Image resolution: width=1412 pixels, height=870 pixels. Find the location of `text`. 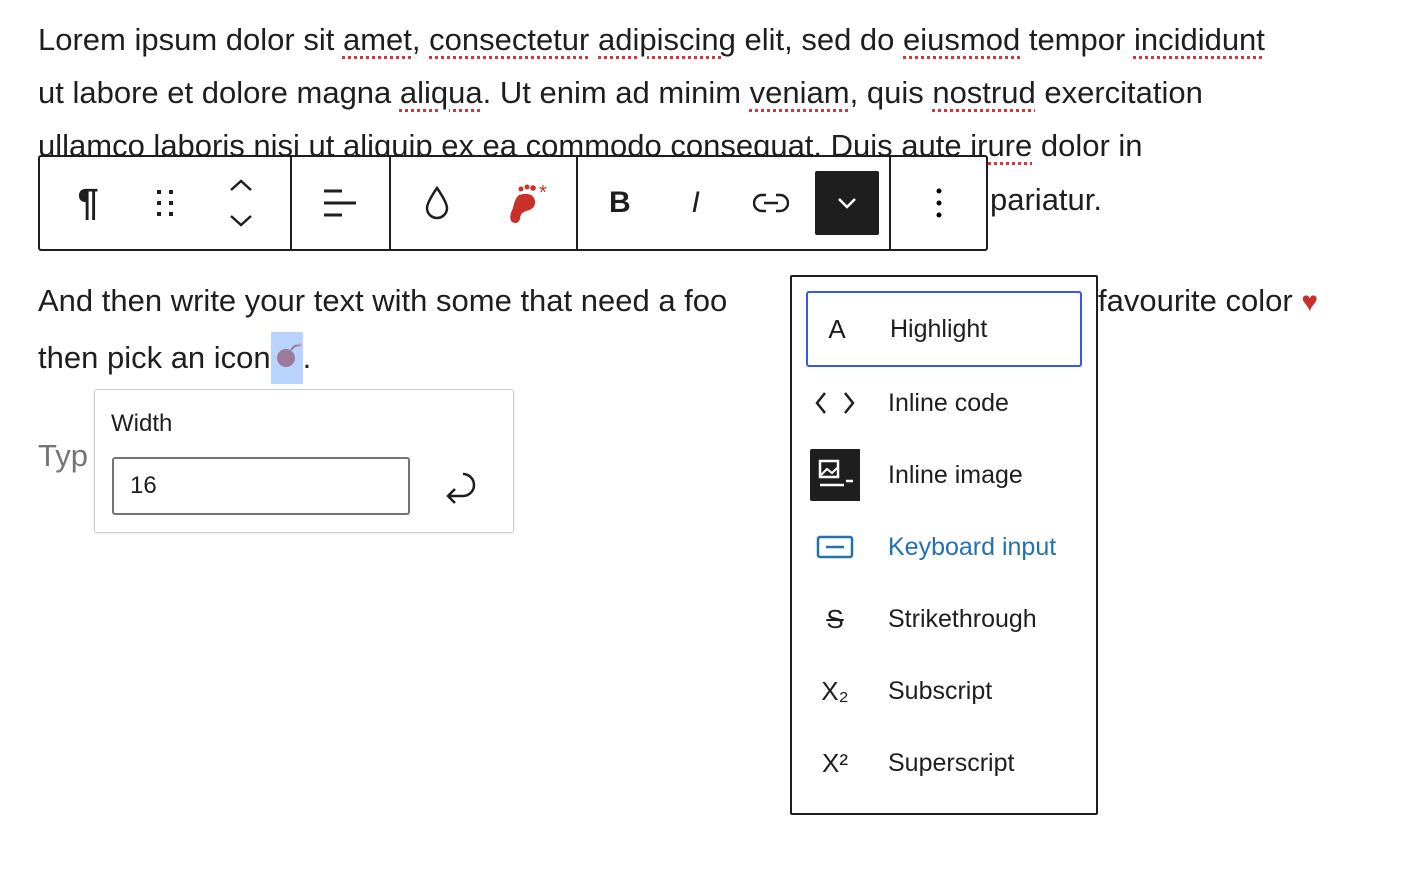

text is located at coordinates (593, 39).